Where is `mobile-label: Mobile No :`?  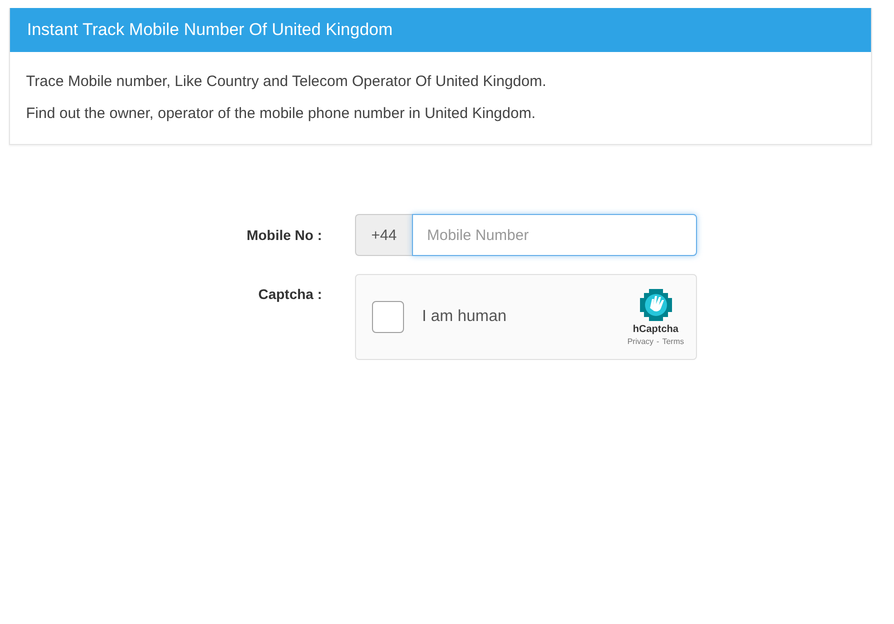 mobile-label: Mobile No : is located at coordinates (284, 235).